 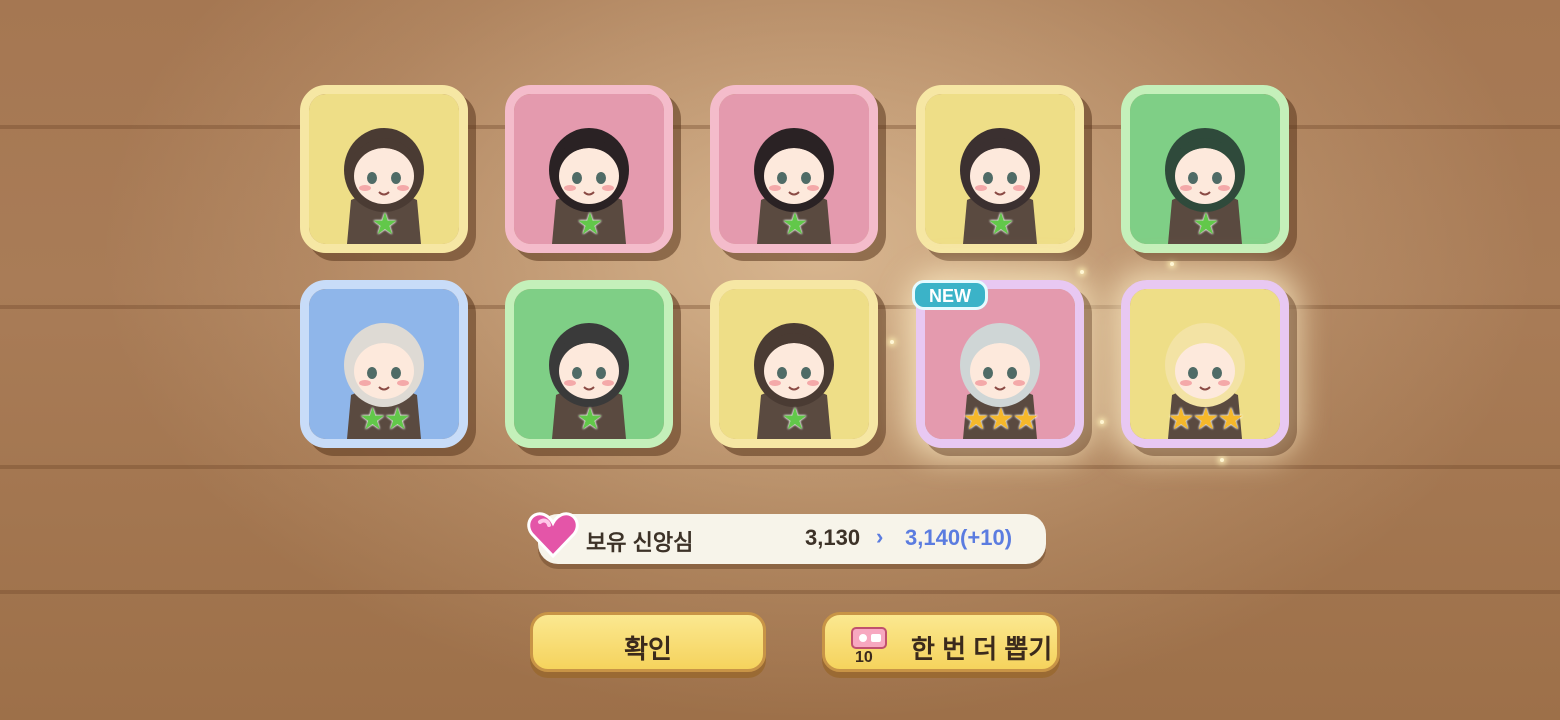 I want to click on new-badge: NEW, so click(x=950, y=295).